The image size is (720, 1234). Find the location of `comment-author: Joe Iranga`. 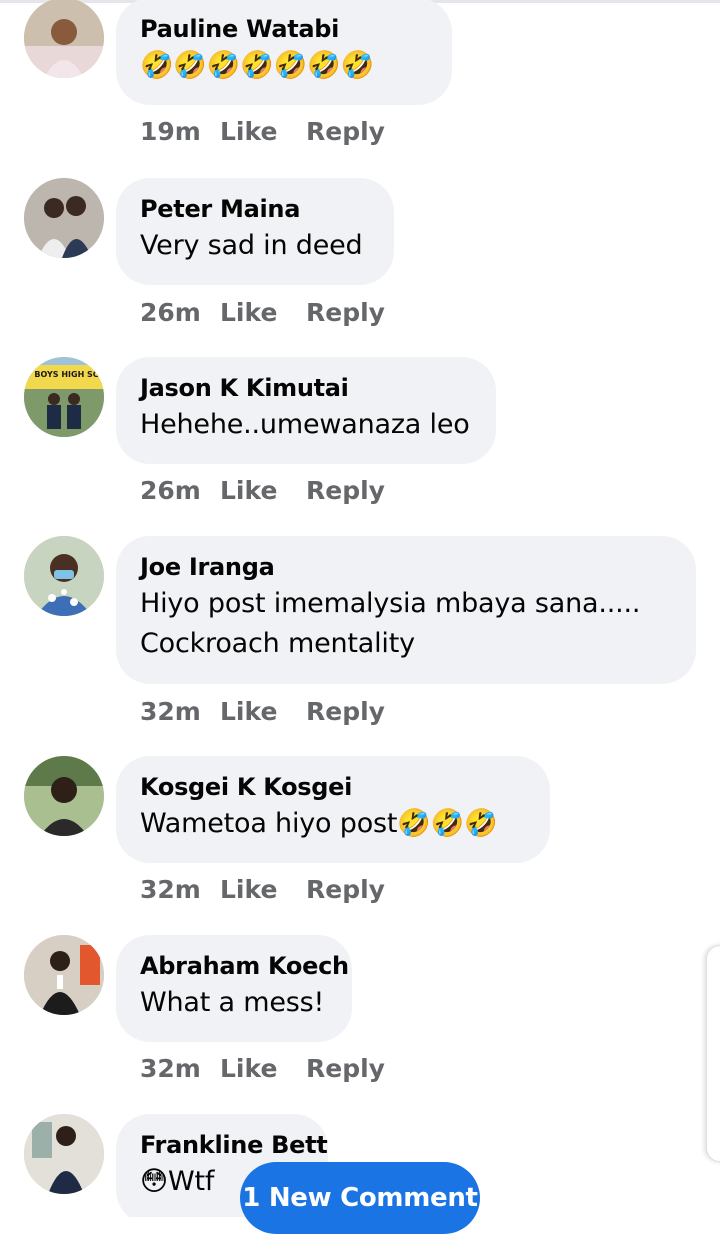

comment-author: Joe Iranga is located at coordinates (405, 567).